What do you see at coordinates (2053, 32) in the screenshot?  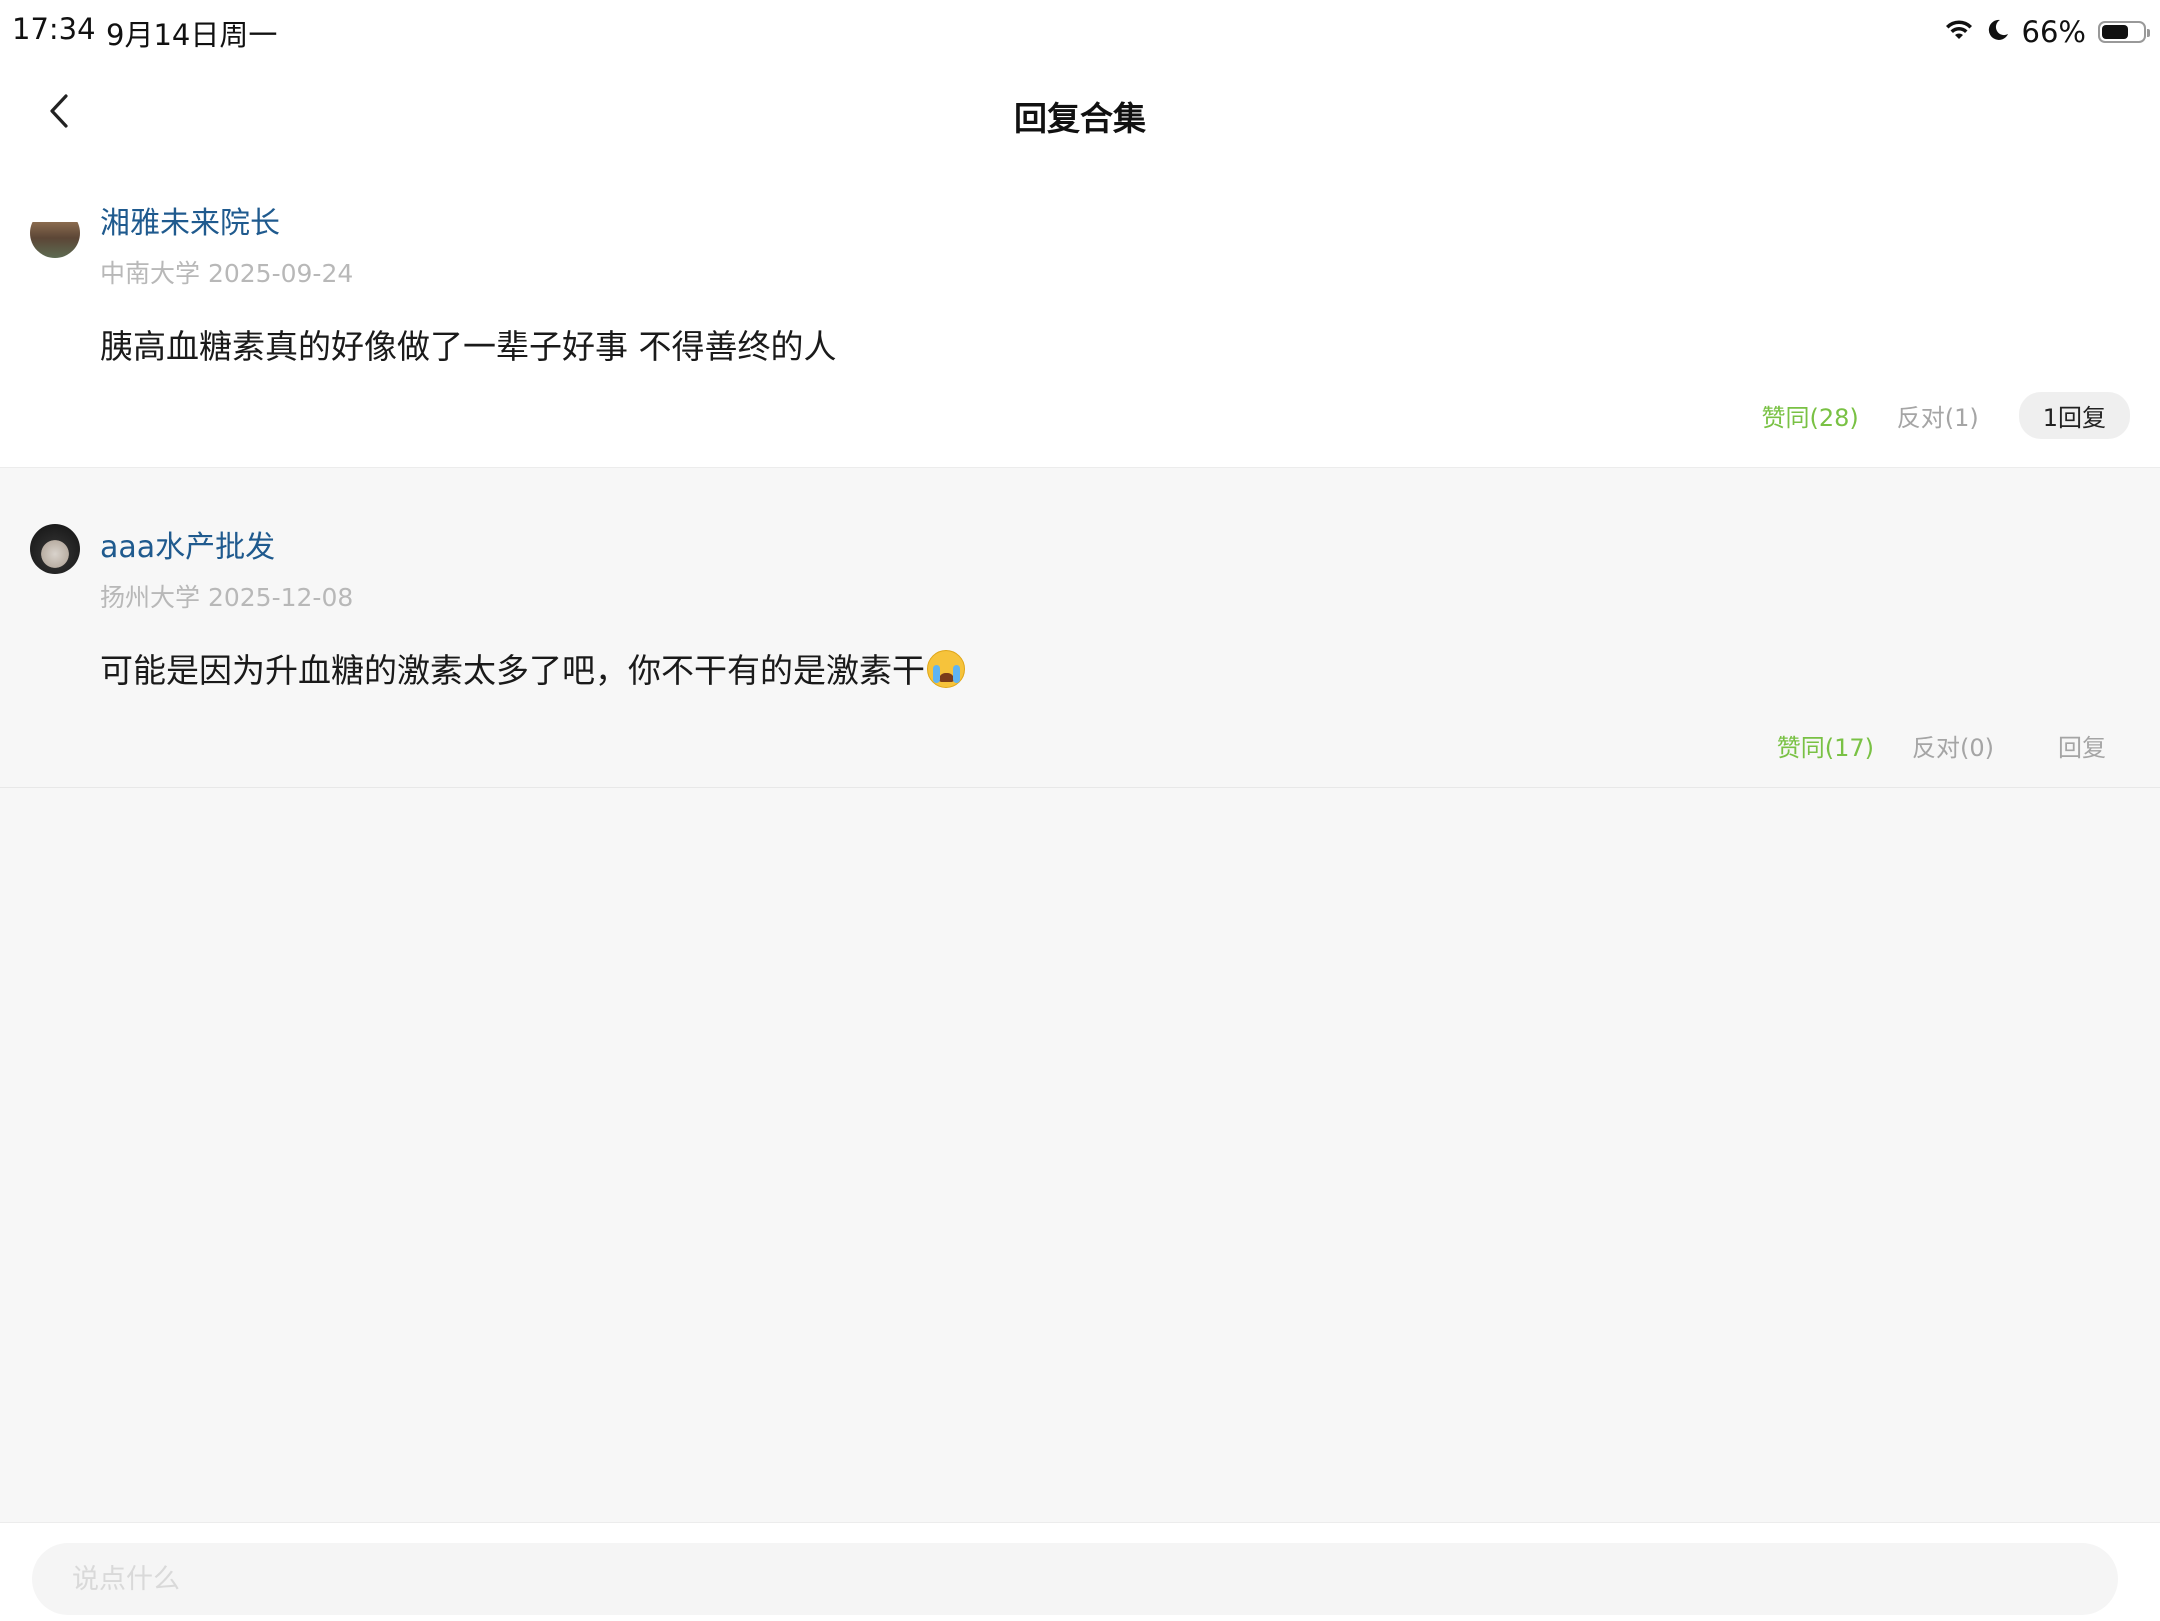 I see `battery-percent: 66%` at bounding box center [2053, 32].